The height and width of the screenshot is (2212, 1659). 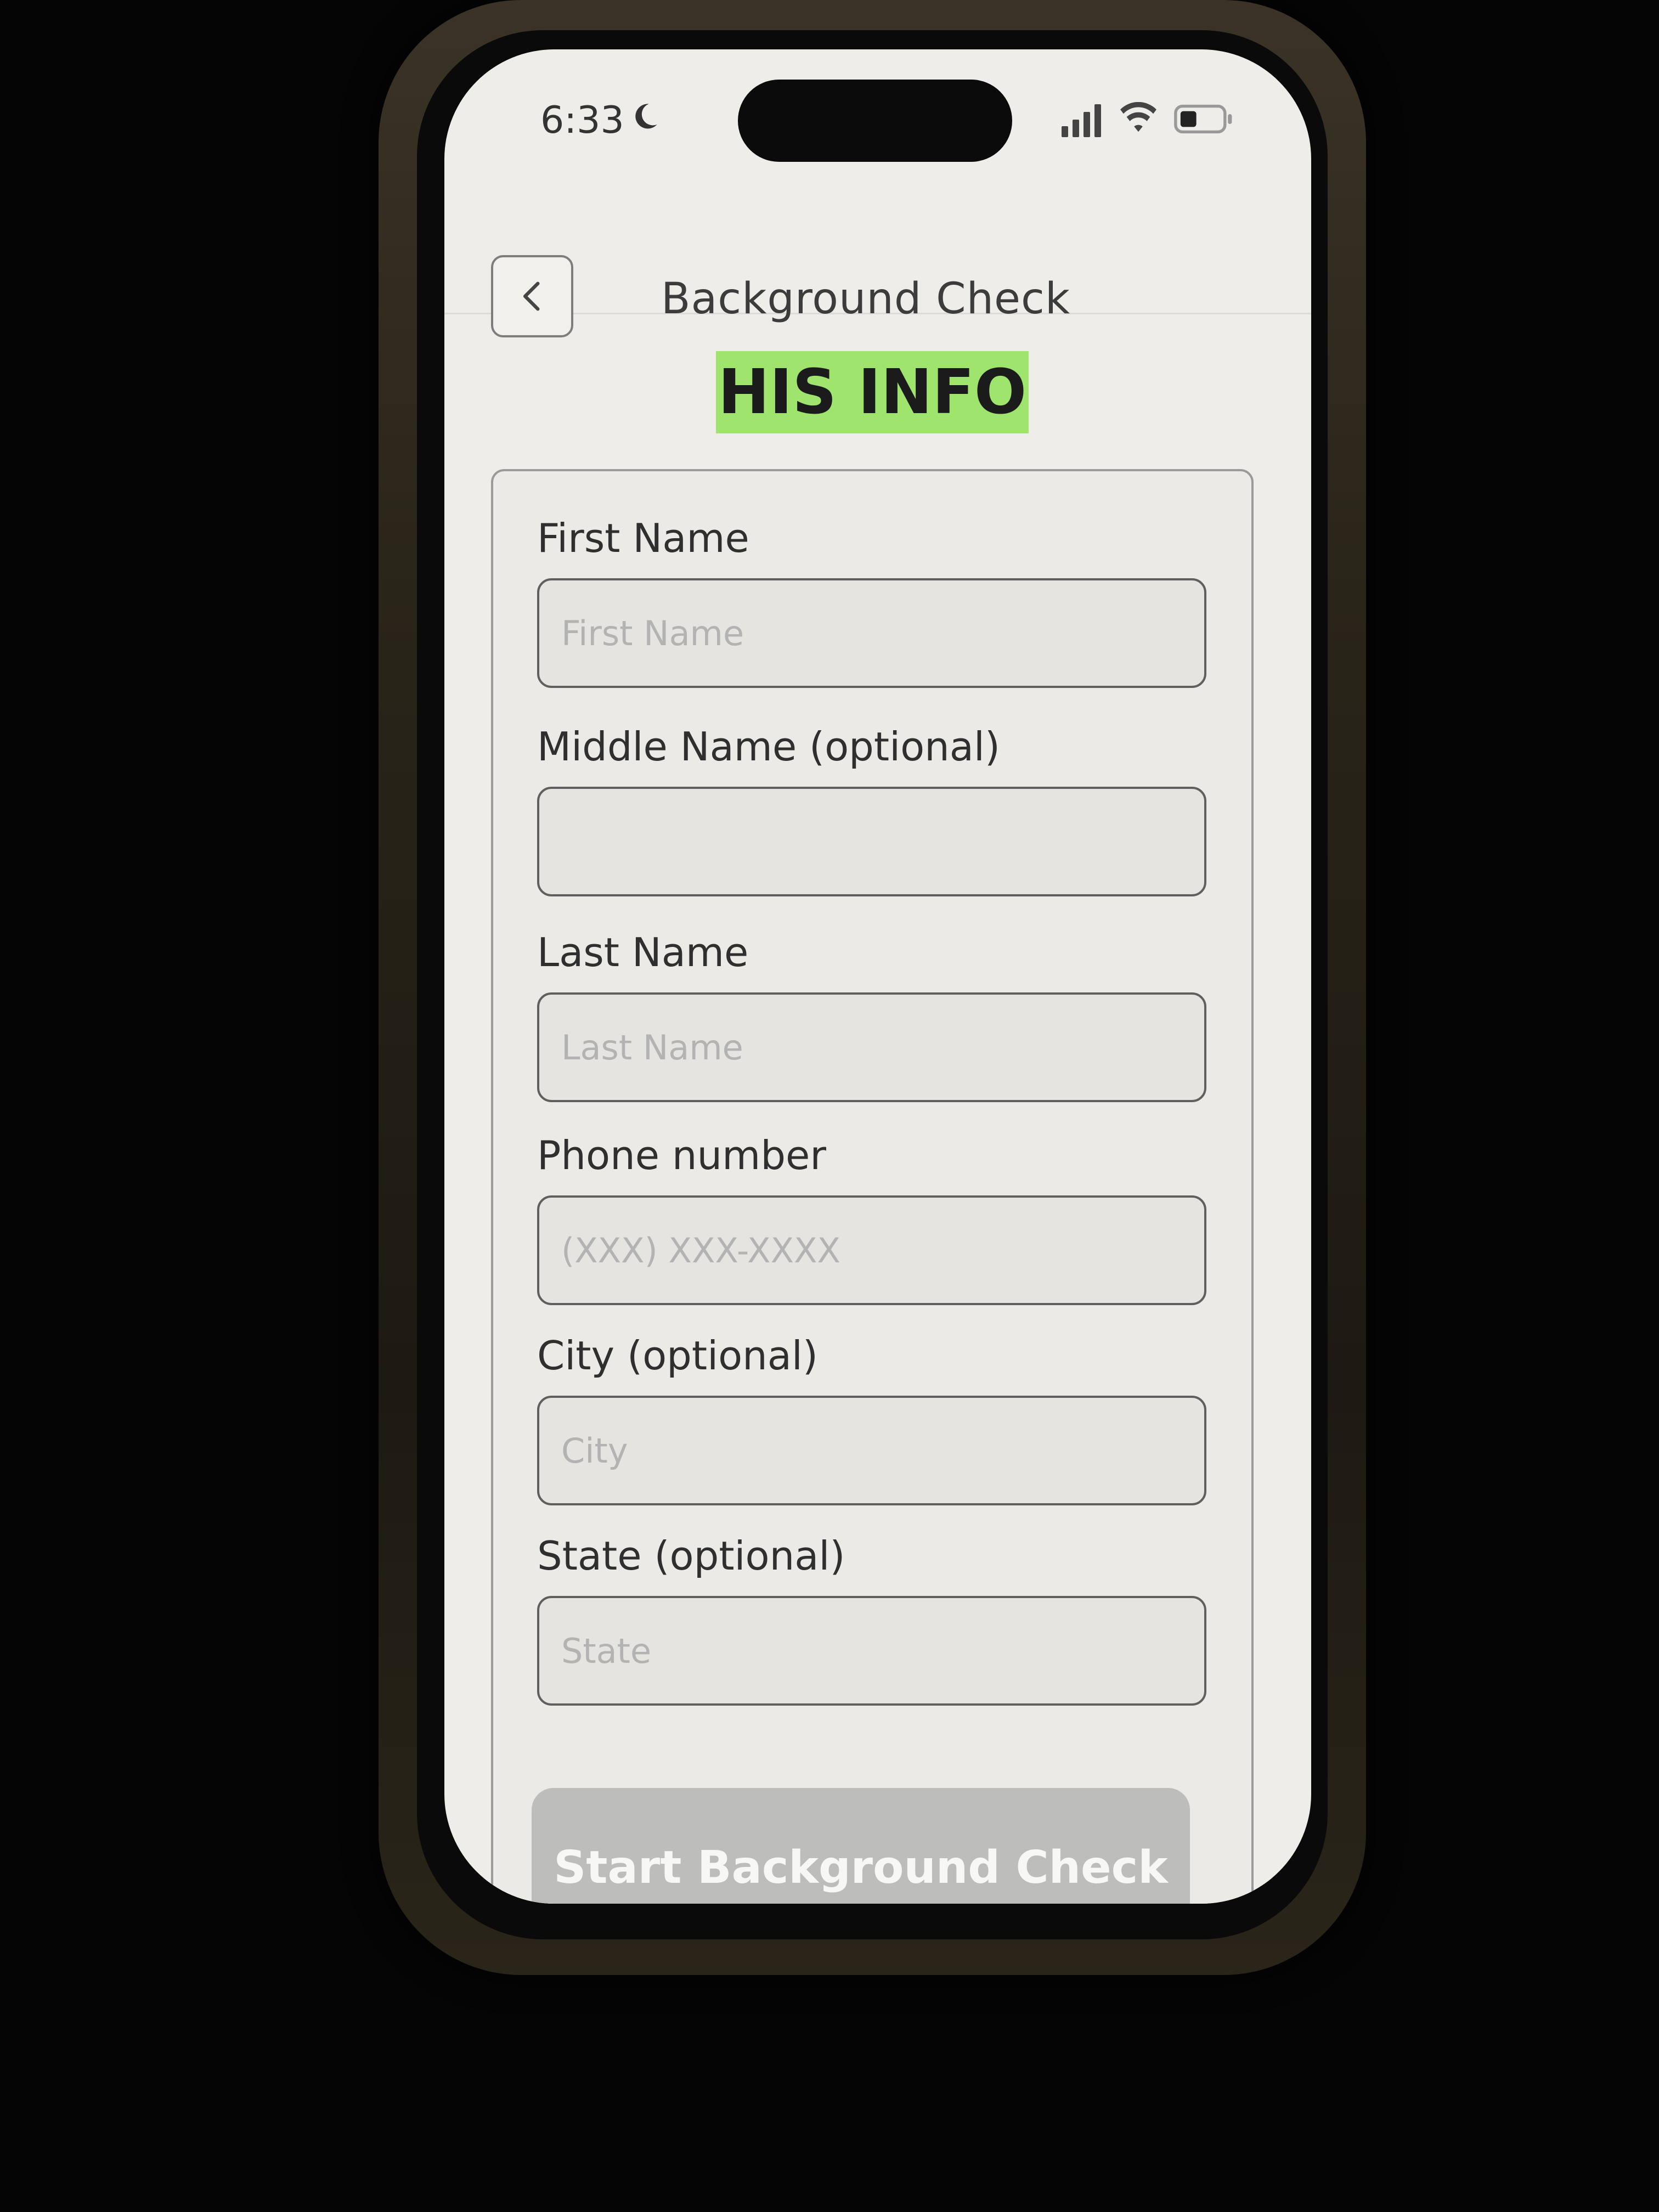 I want to click on last-name-input, so click(x=871, y=1047).